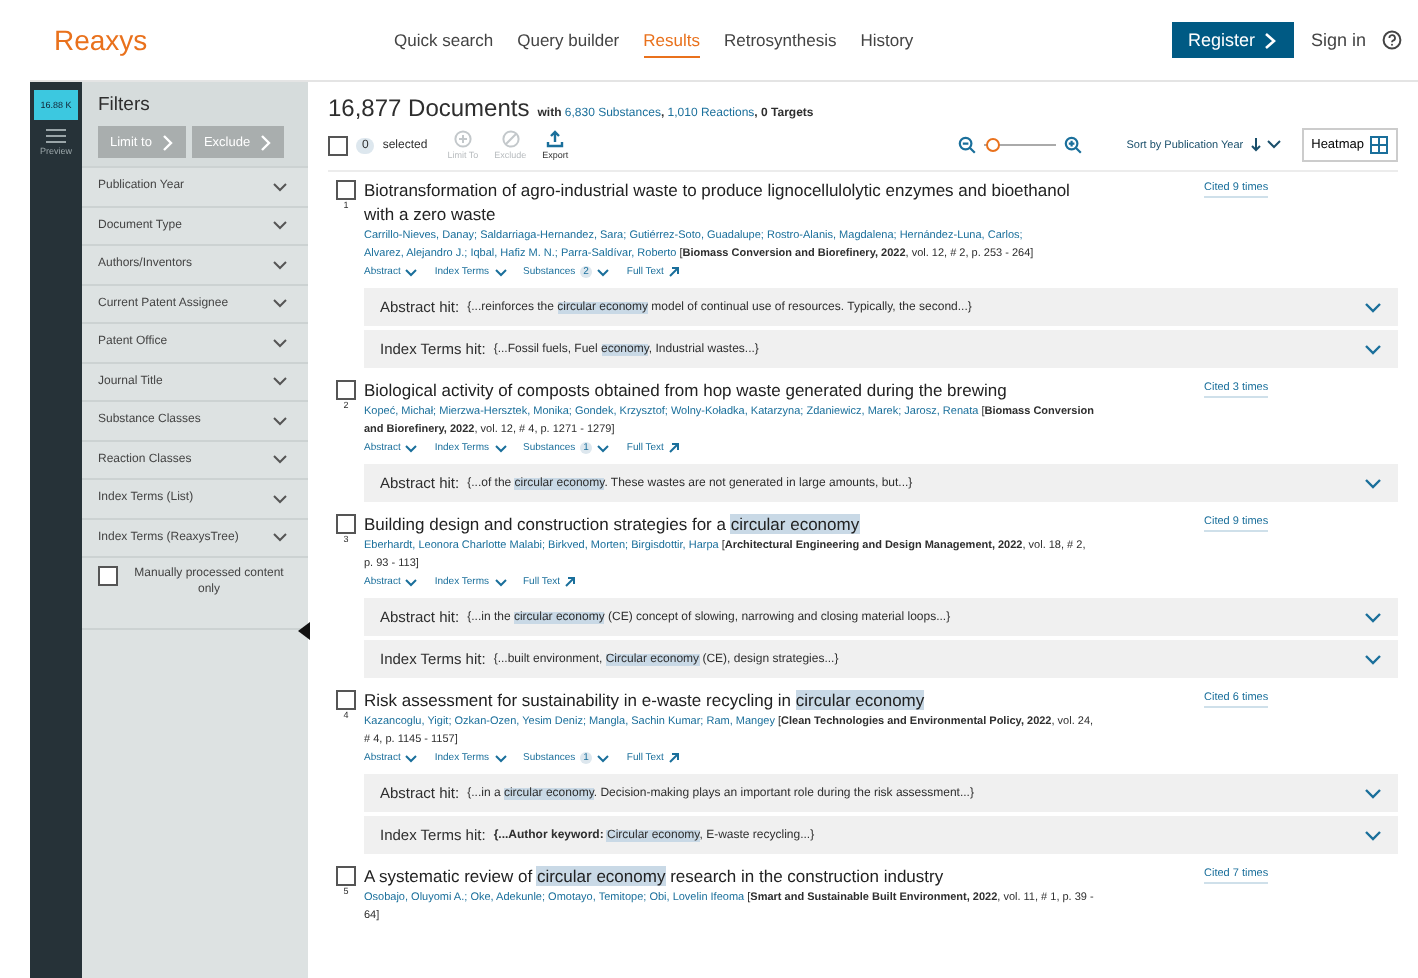  I want to click on register-button: Register, so click(1233, 40).